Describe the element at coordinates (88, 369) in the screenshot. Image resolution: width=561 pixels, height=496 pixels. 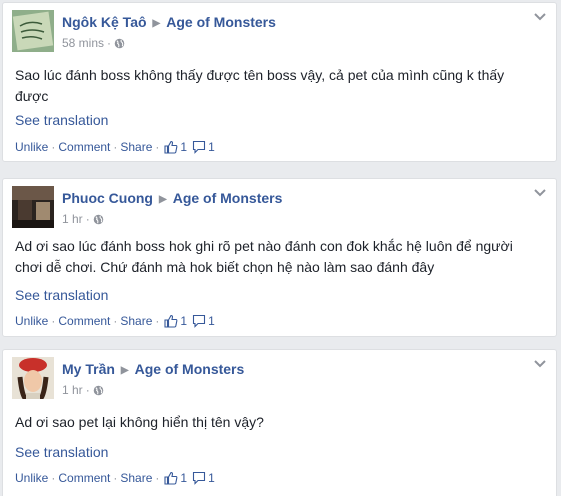
I see `author-name: My Trần` at that location.